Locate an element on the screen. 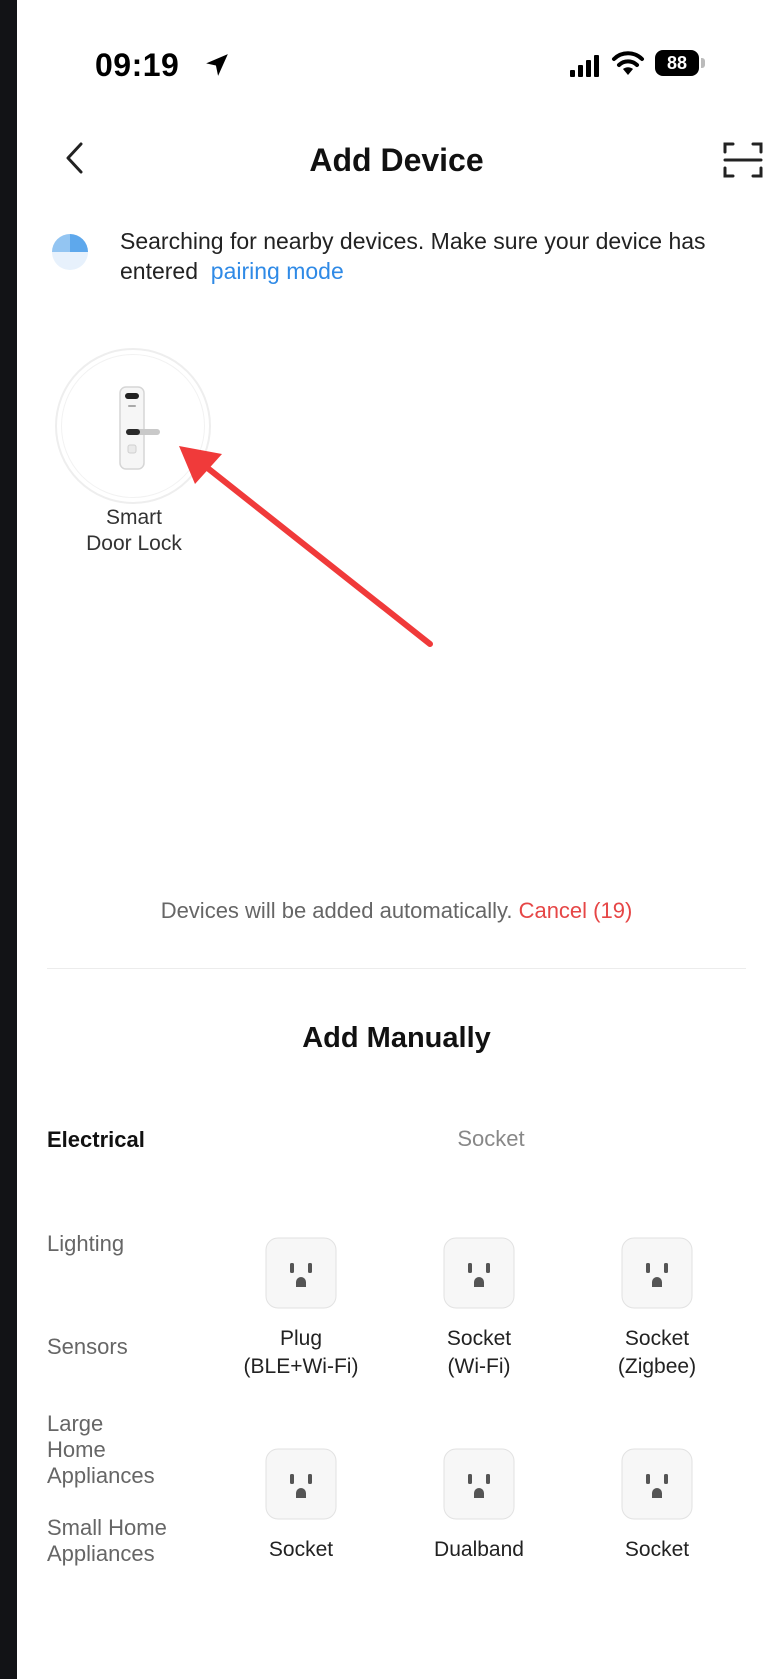 The width and height of the screenshot is (776, 1679). device-tile-label: Socket (Zigbee) is located at coordinates (657, 1353).